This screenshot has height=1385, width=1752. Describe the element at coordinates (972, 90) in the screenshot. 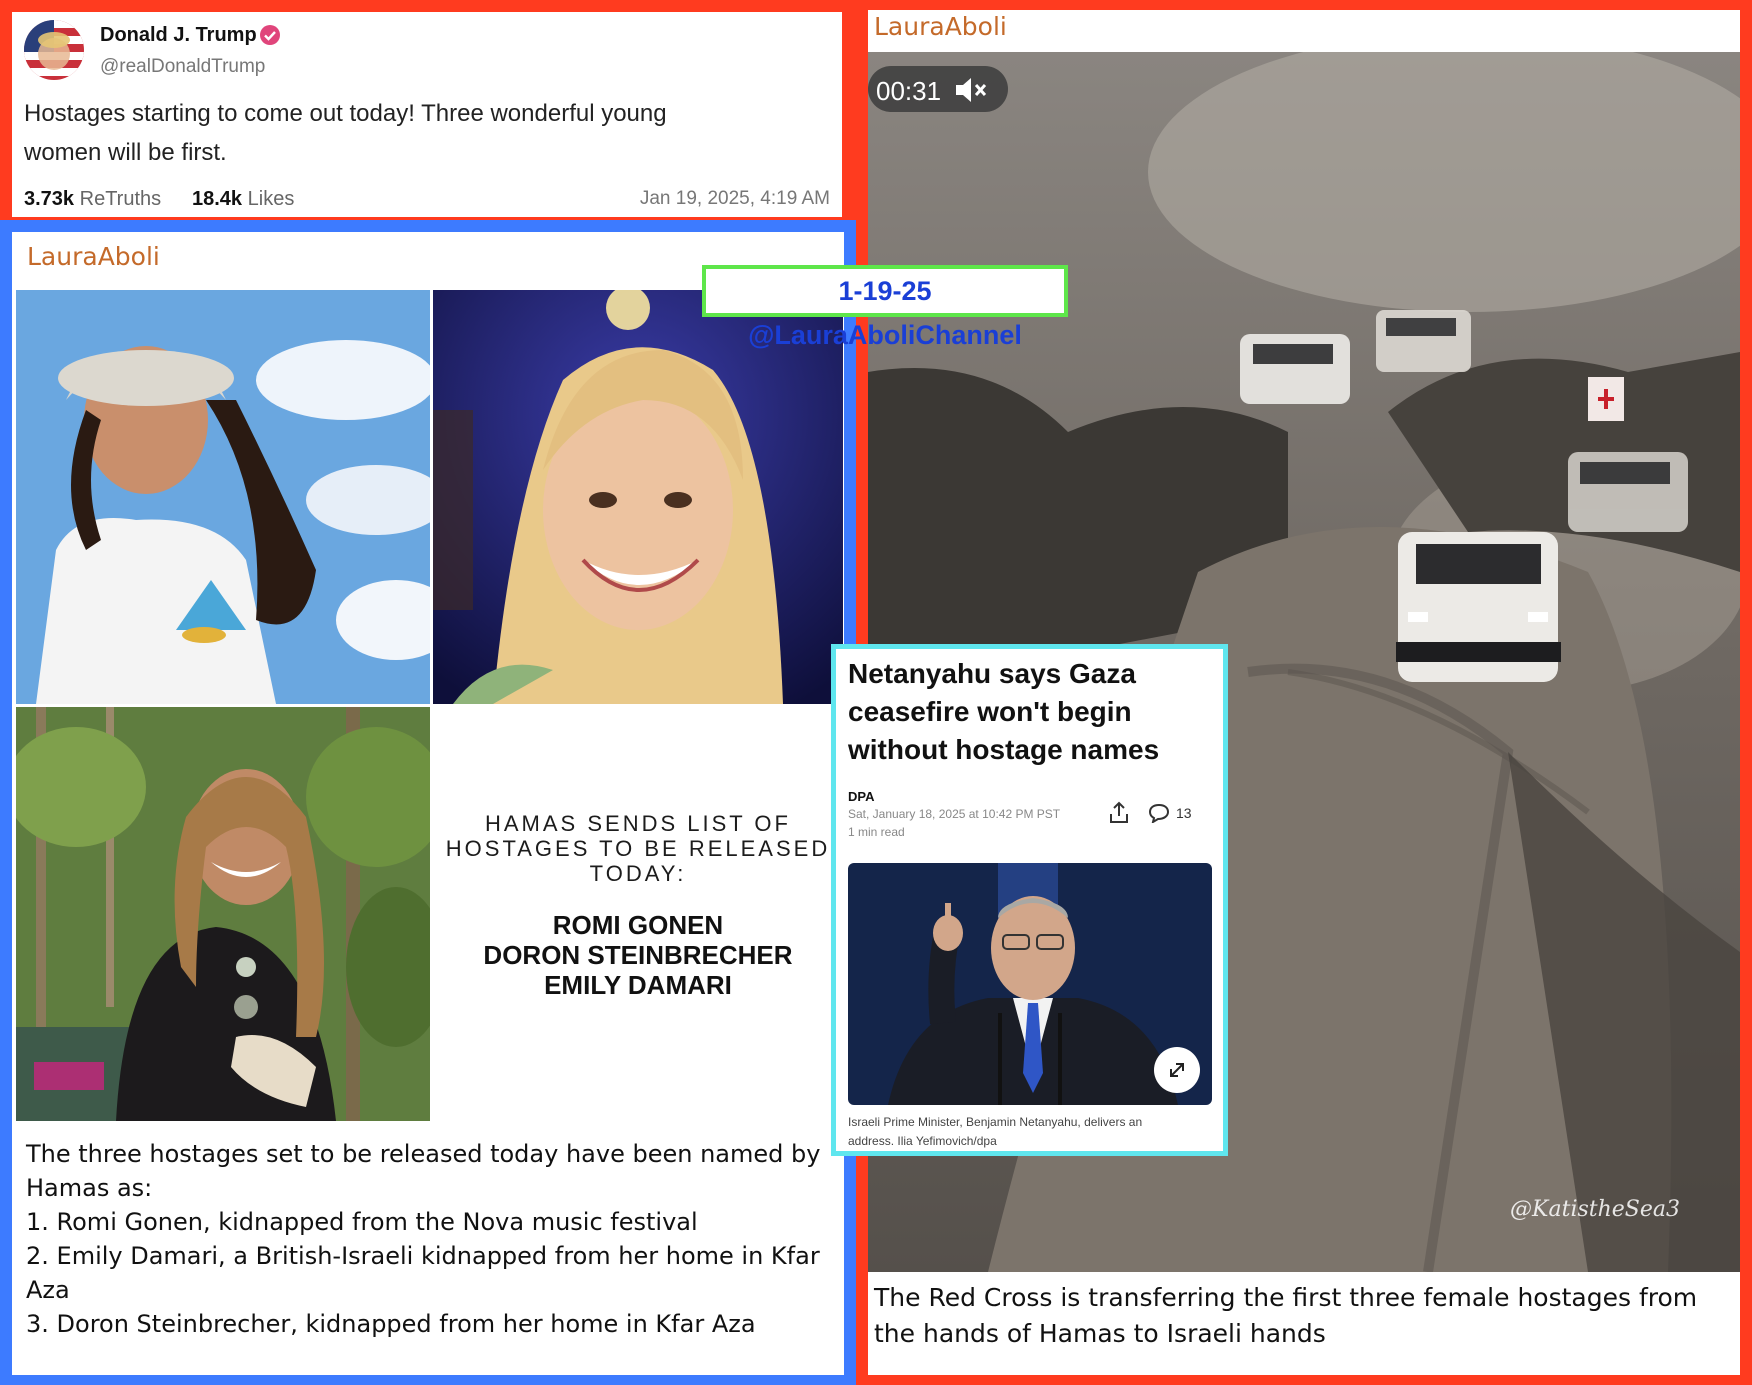

I see `mute-icon` at that location.